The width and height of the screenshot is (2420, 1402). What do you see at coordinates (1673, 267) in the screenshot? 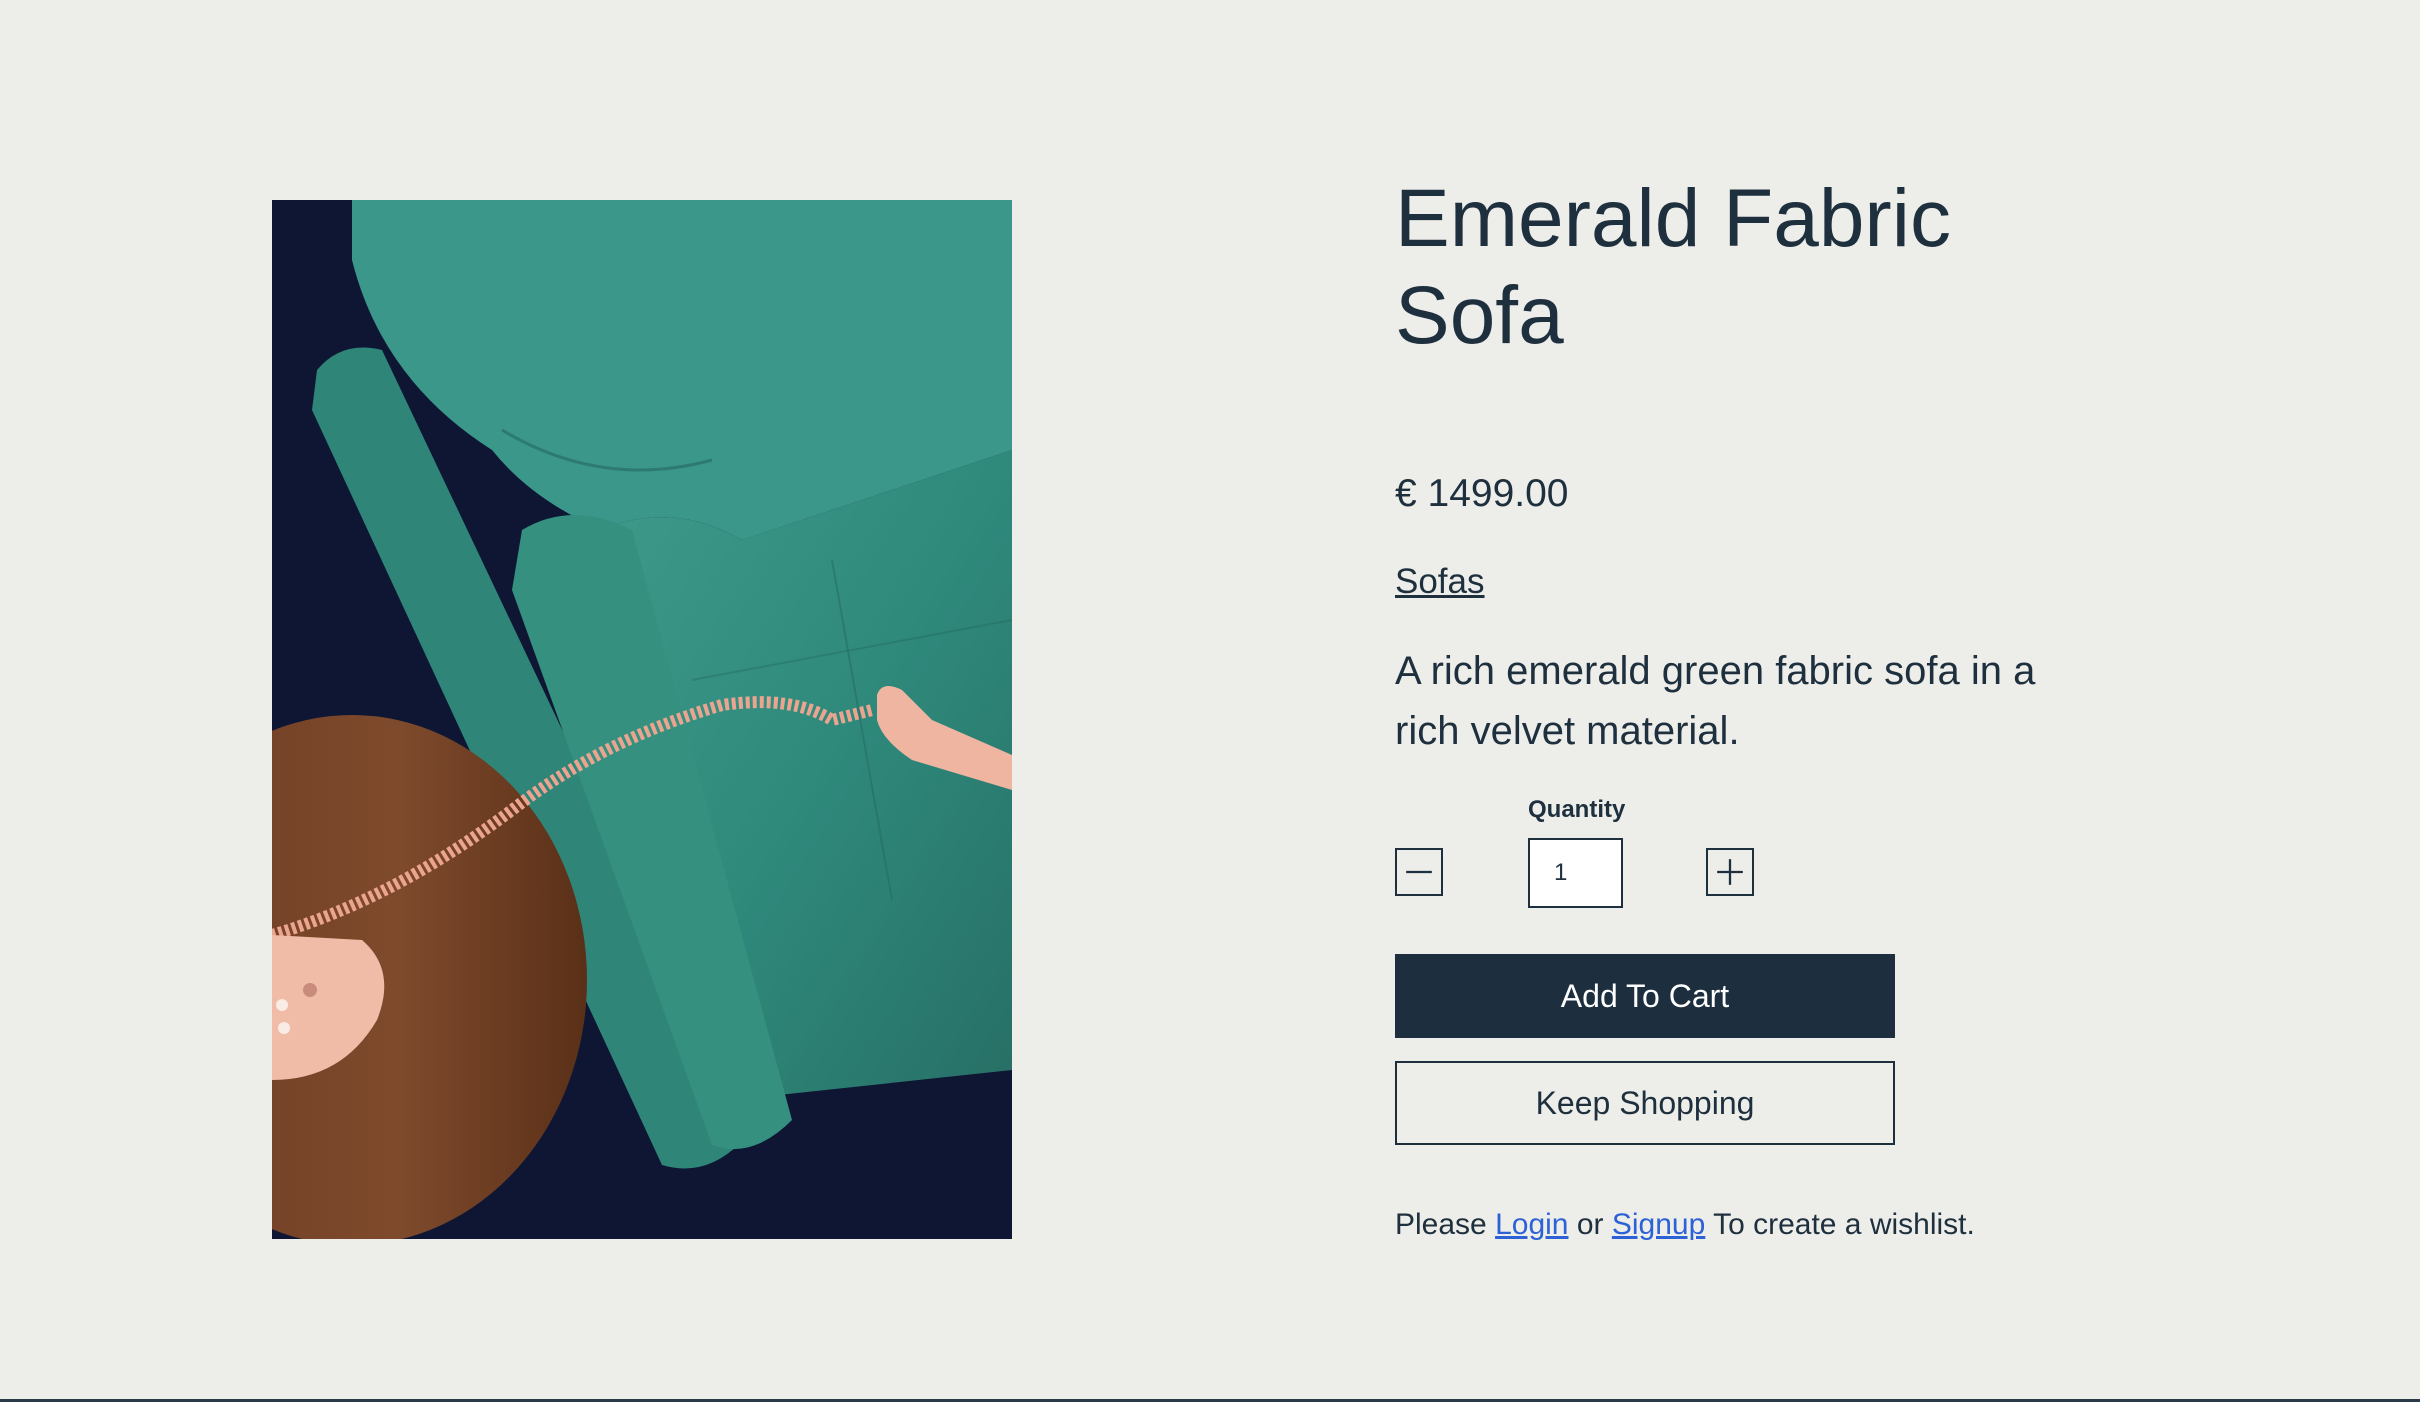
I see `product-title: Emerald Fabric Sofa` at bounding box center [1673, 267].